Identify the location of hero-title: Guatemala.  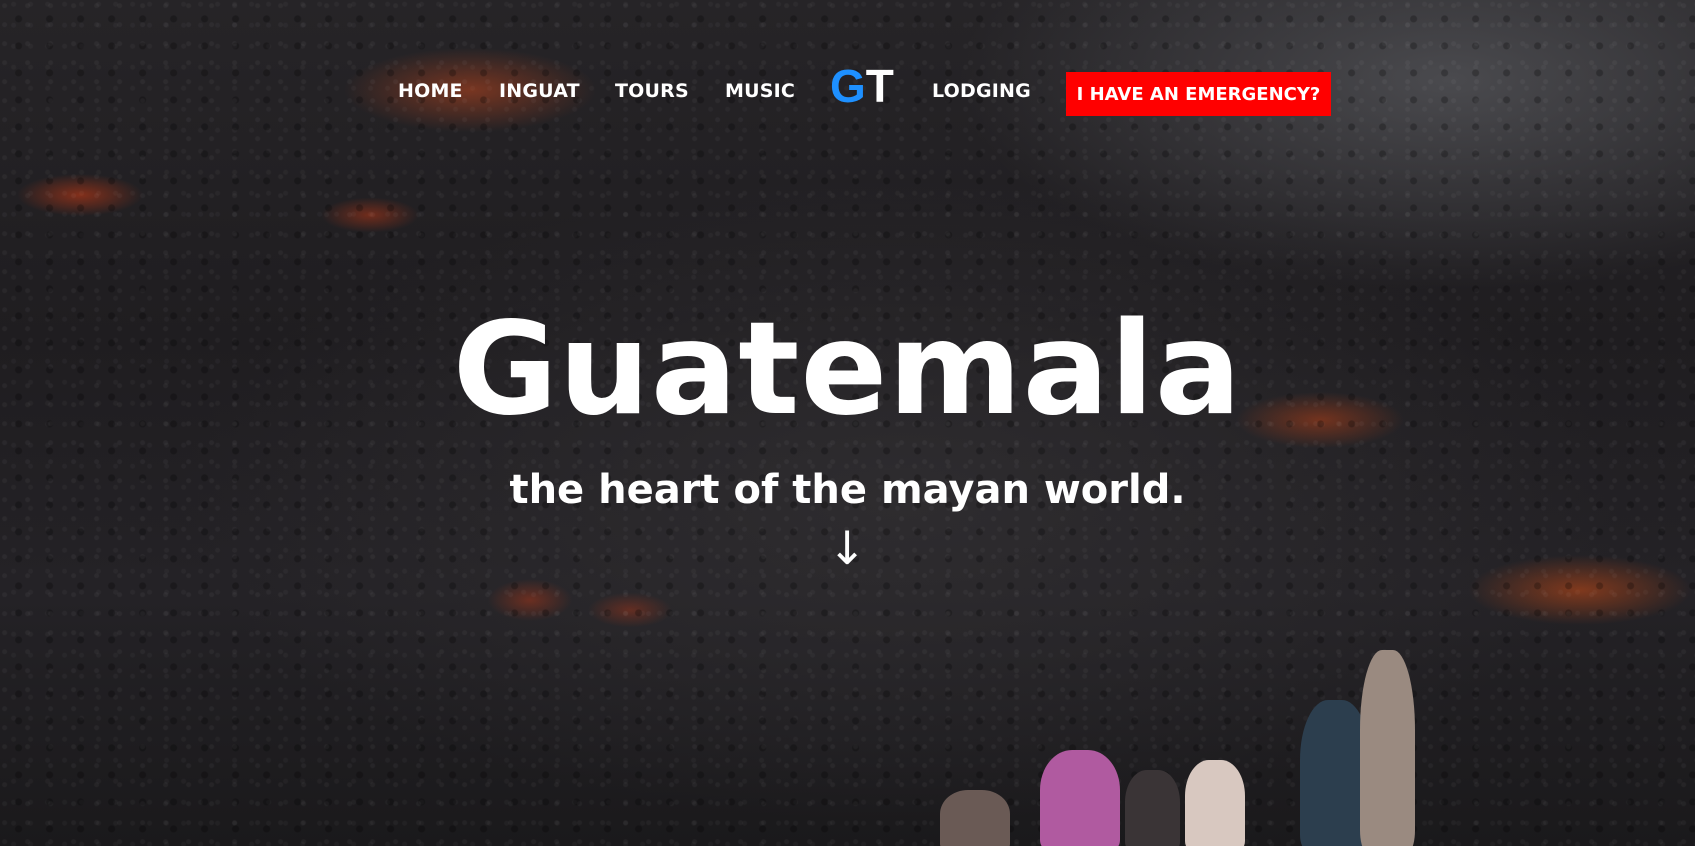
(847, 369).